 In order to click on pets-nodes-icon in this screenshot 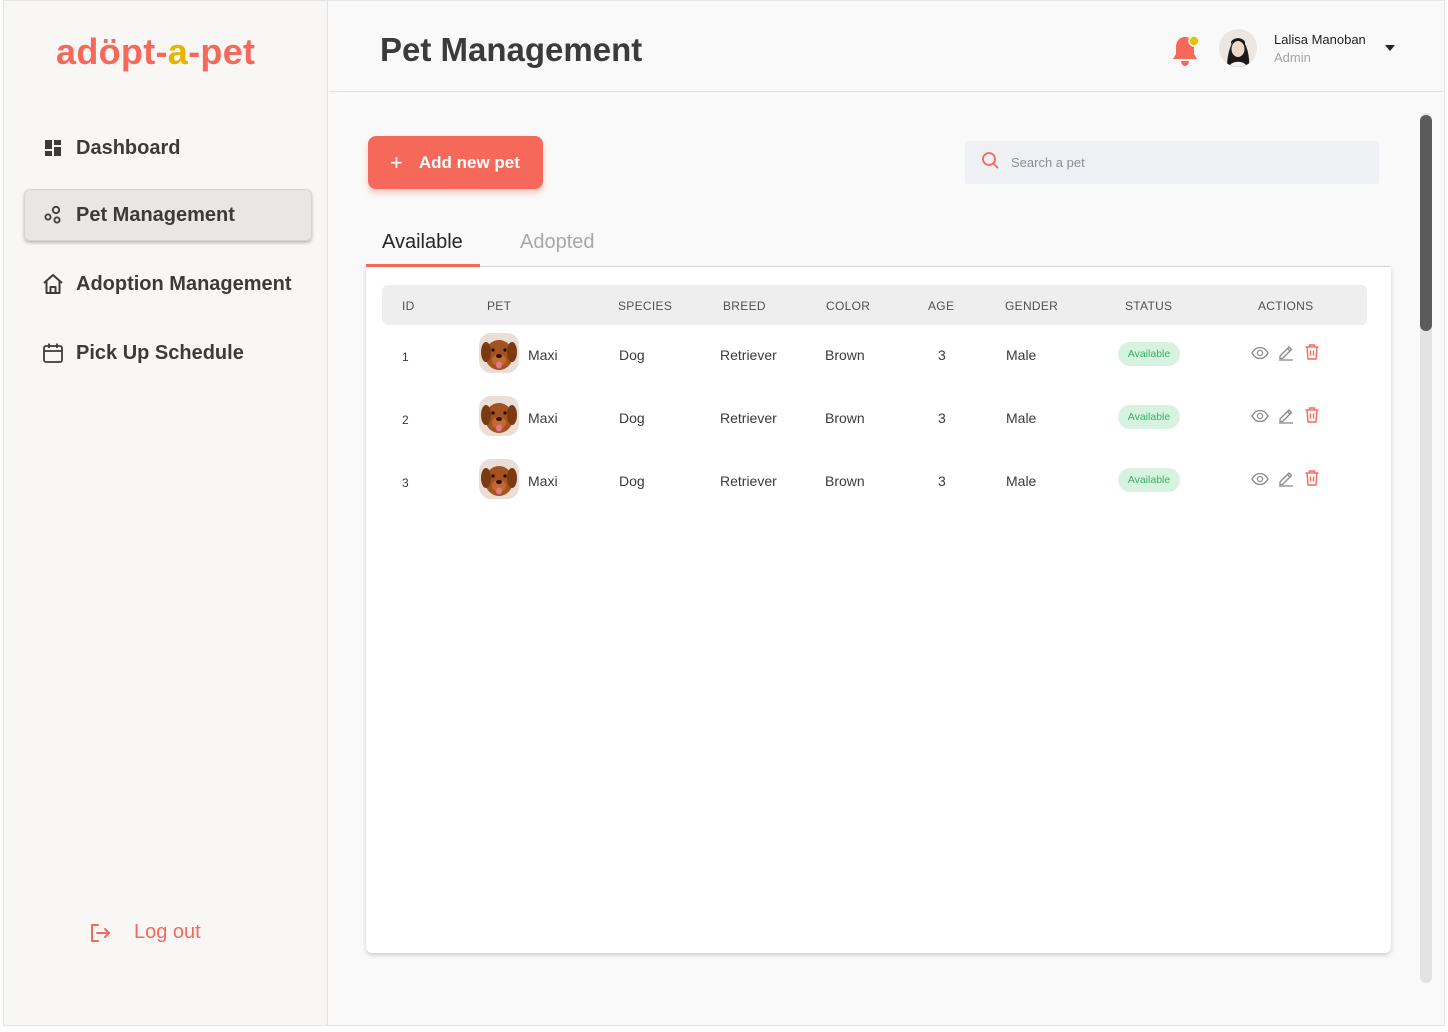, I will do `click(53, 215)`.